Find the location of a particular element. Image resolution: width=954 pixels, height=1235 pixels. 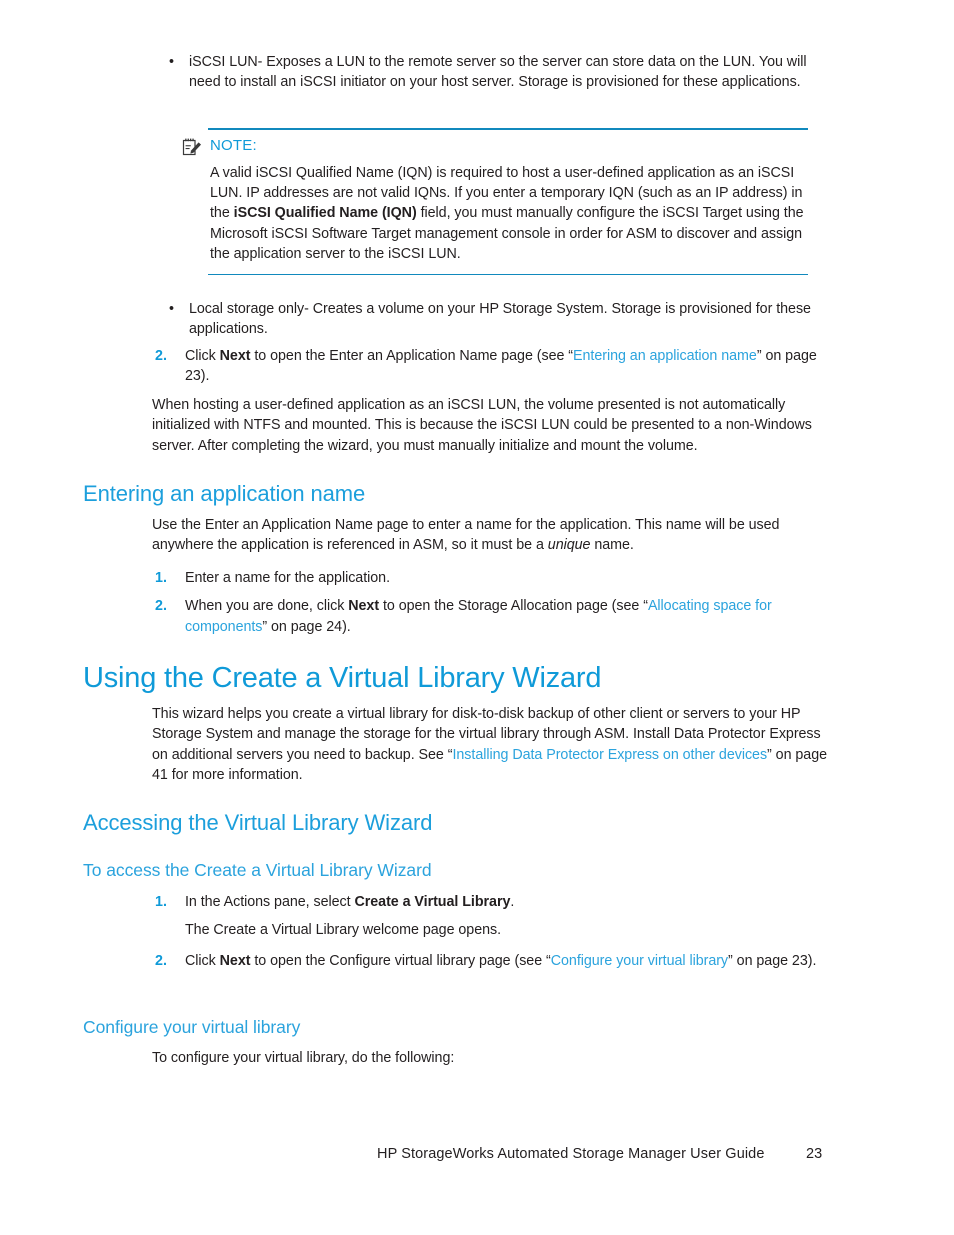

footer-page-number: 23 is located at coordinates (814, 1154).